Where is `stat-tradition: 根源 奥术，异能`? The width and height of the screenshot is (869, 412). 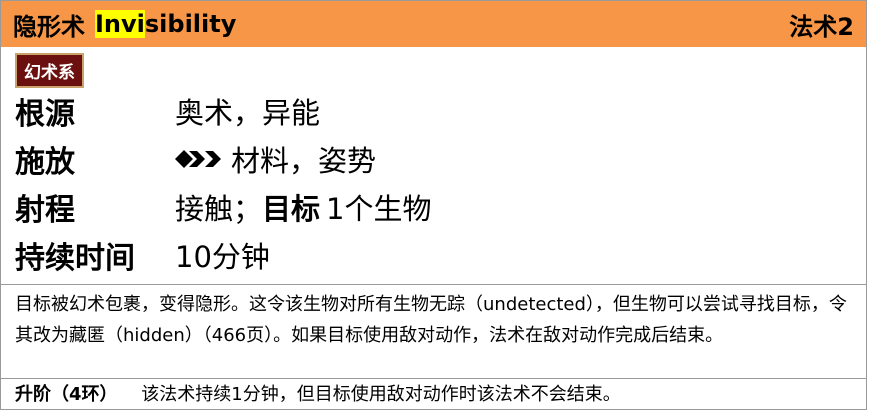 stat-tradition: 根源 奥术，异能 is located at coordinates (433, 111).